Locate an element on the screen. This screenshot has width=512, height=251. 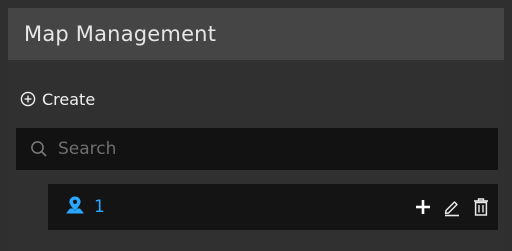
map-marker-icon is located at coordinates (75, 207).